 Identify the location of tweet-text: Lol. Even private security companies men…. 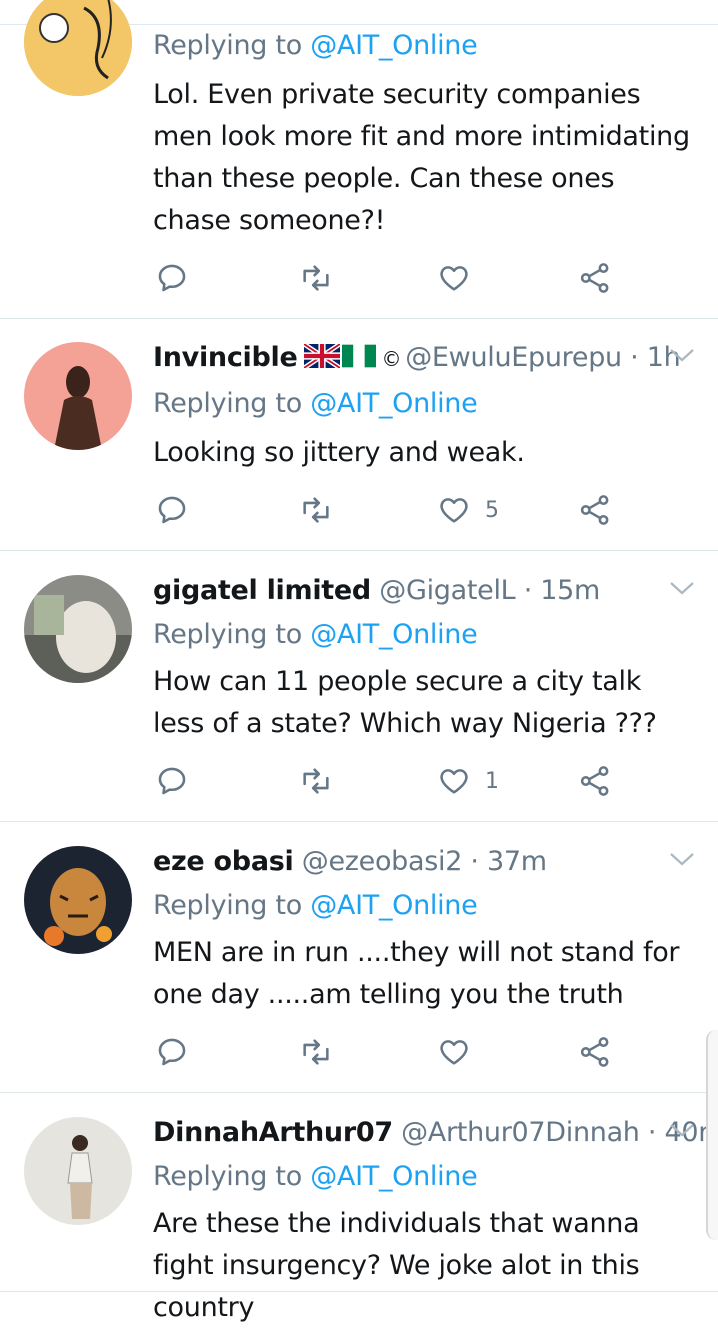
(421, 157).